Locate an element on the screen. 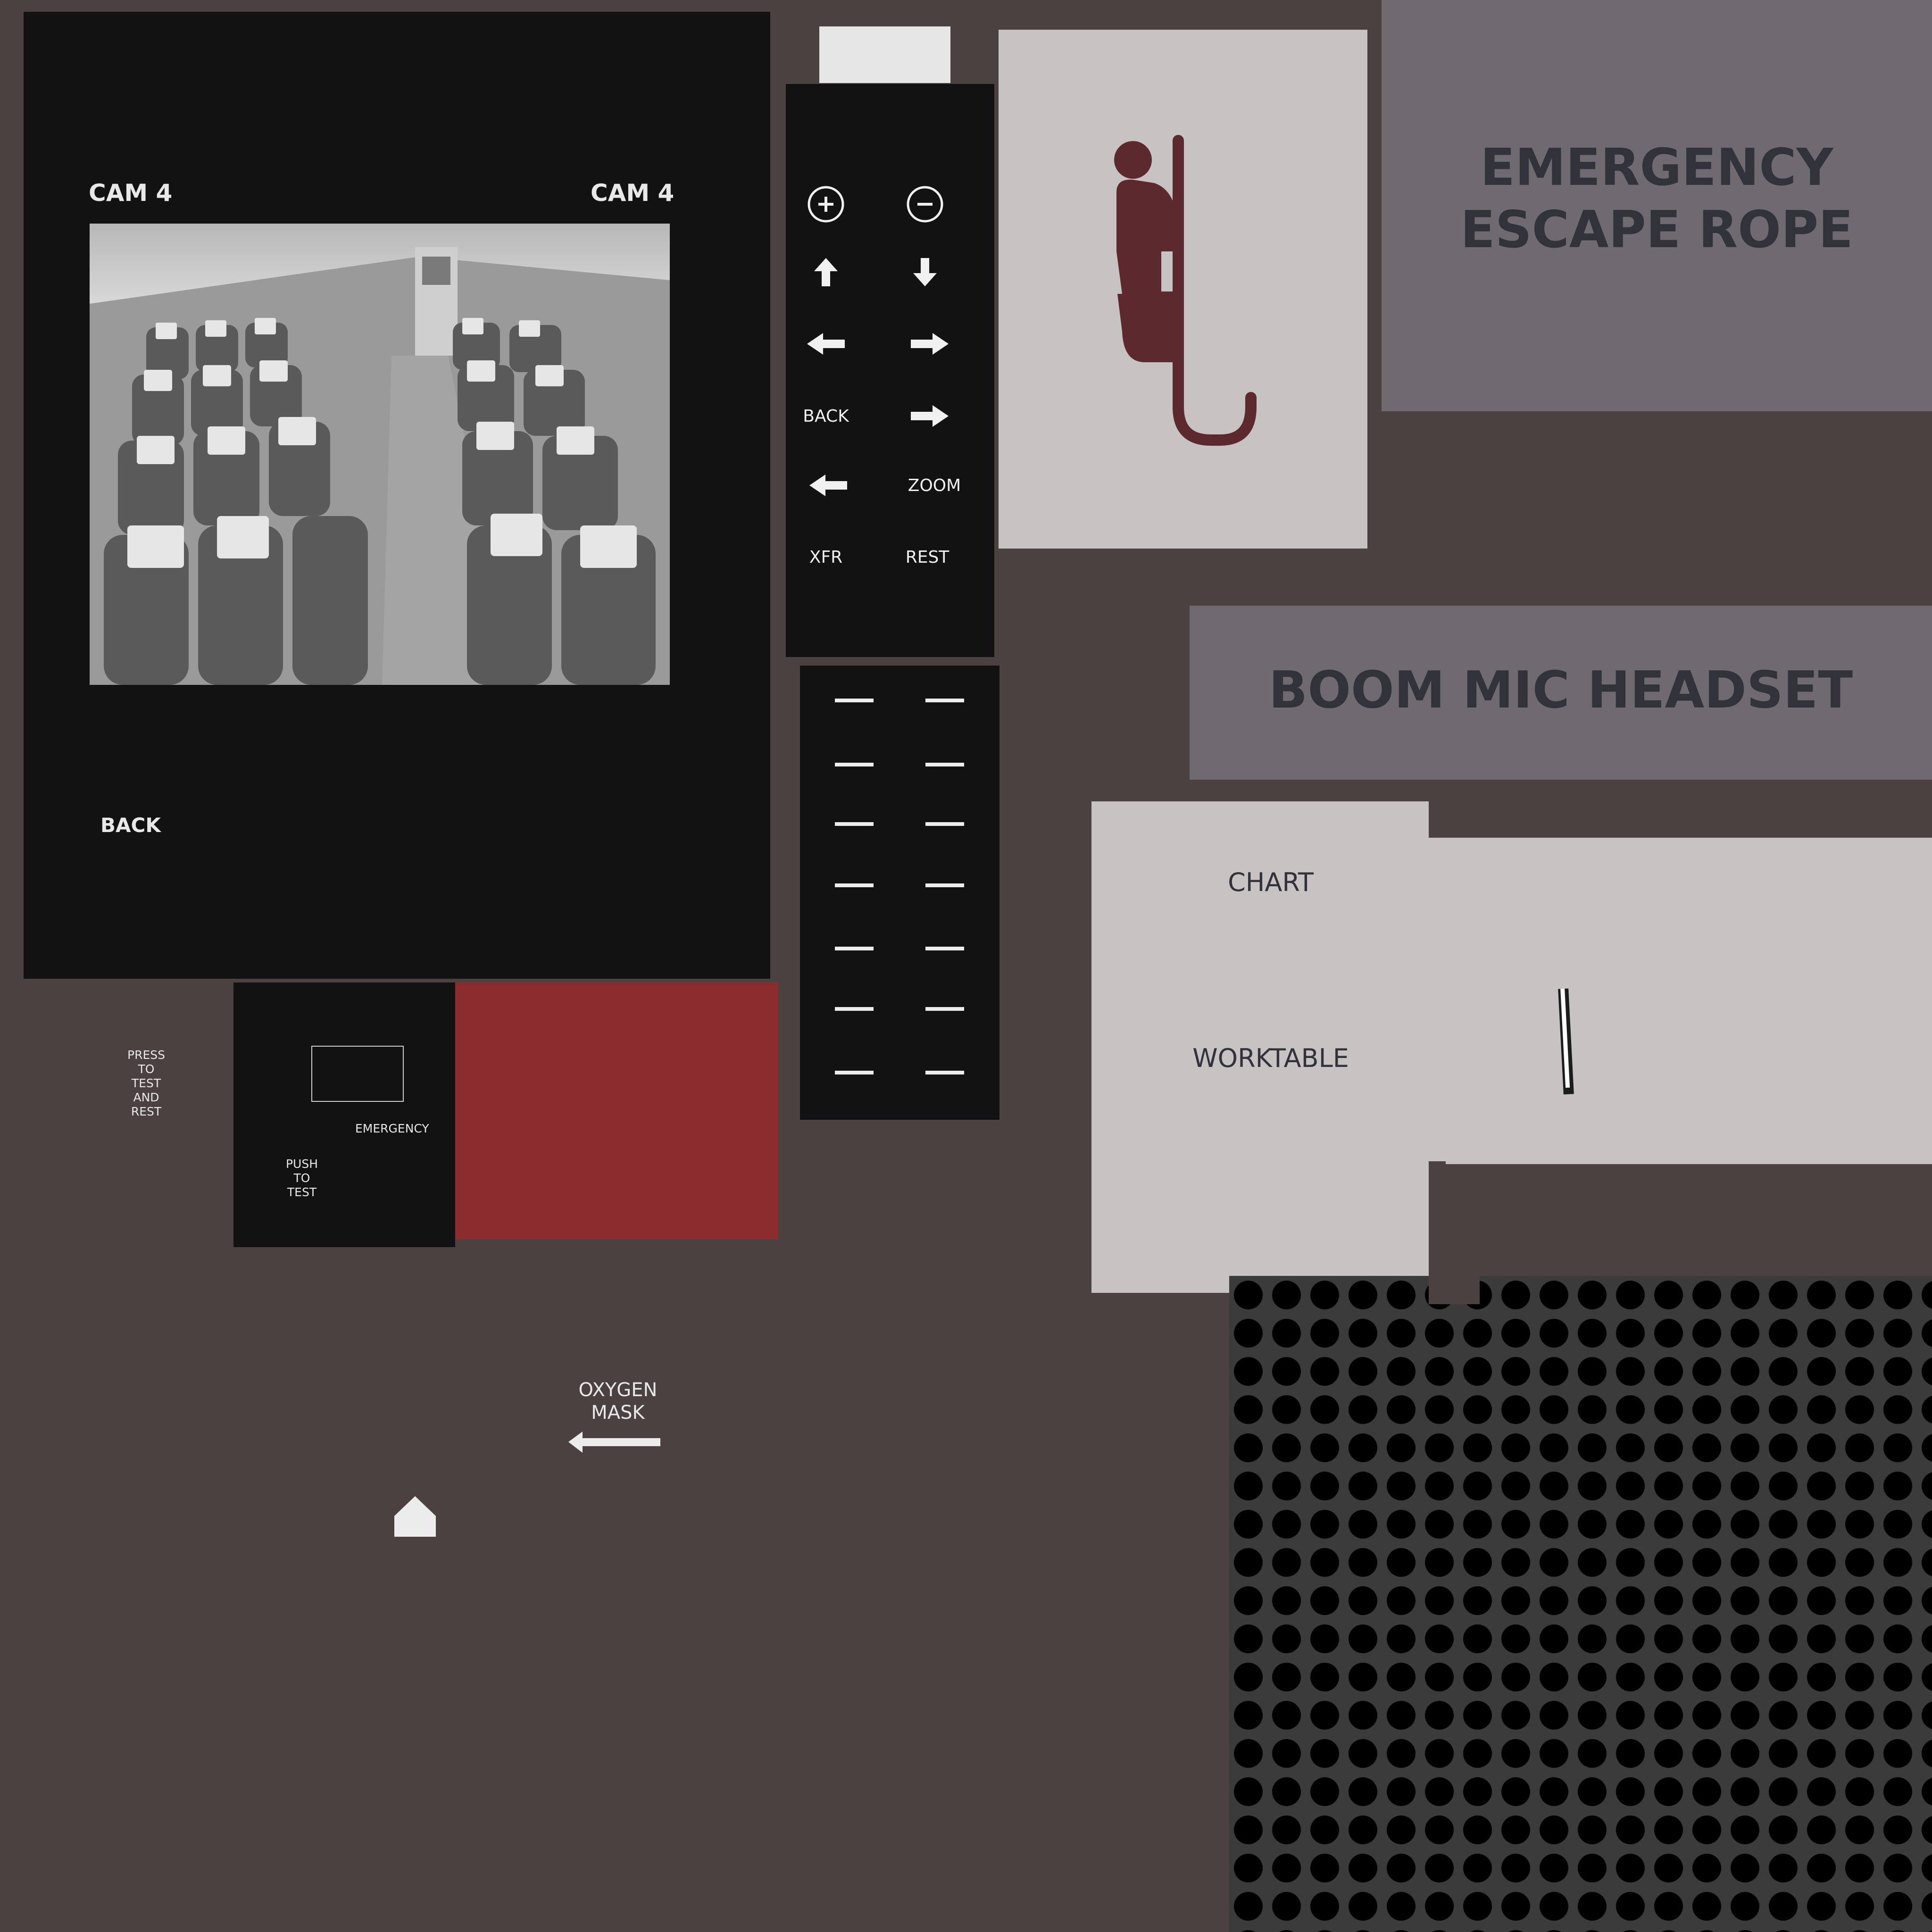 The height and width of the screenshot is (1932, 1932). pan-left-button is located at coordinates (826, 344).